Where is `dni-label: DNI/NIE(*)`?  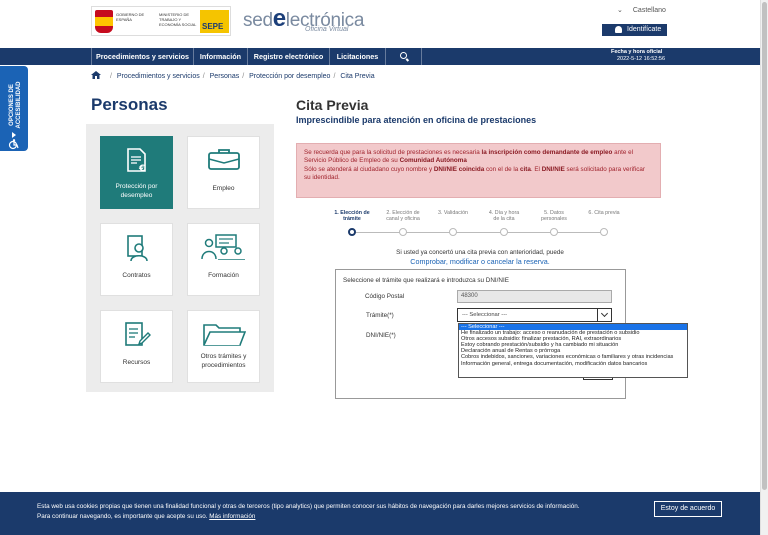 dni-label: DNI/NIE(*) is located at coordinates (381, 335).